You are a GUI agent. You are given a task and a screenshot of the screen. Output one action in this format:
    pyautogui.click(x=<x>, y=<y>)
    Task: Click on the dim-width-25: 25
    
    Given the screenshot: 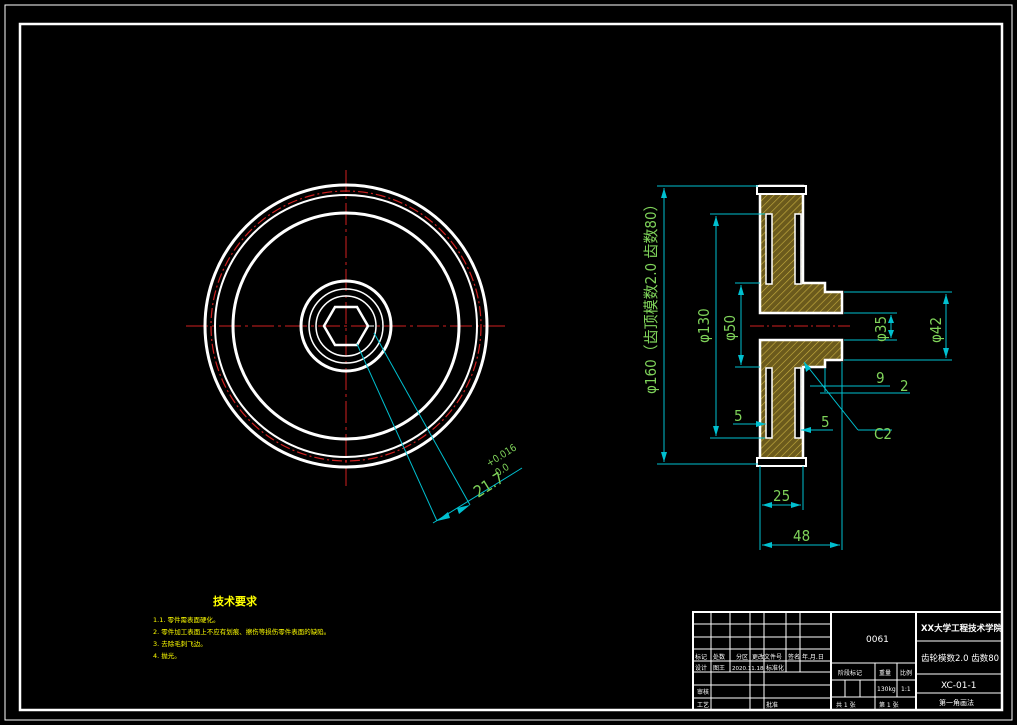 What is the action you would take?
    pyautogui.click(x=781, y=496)
    